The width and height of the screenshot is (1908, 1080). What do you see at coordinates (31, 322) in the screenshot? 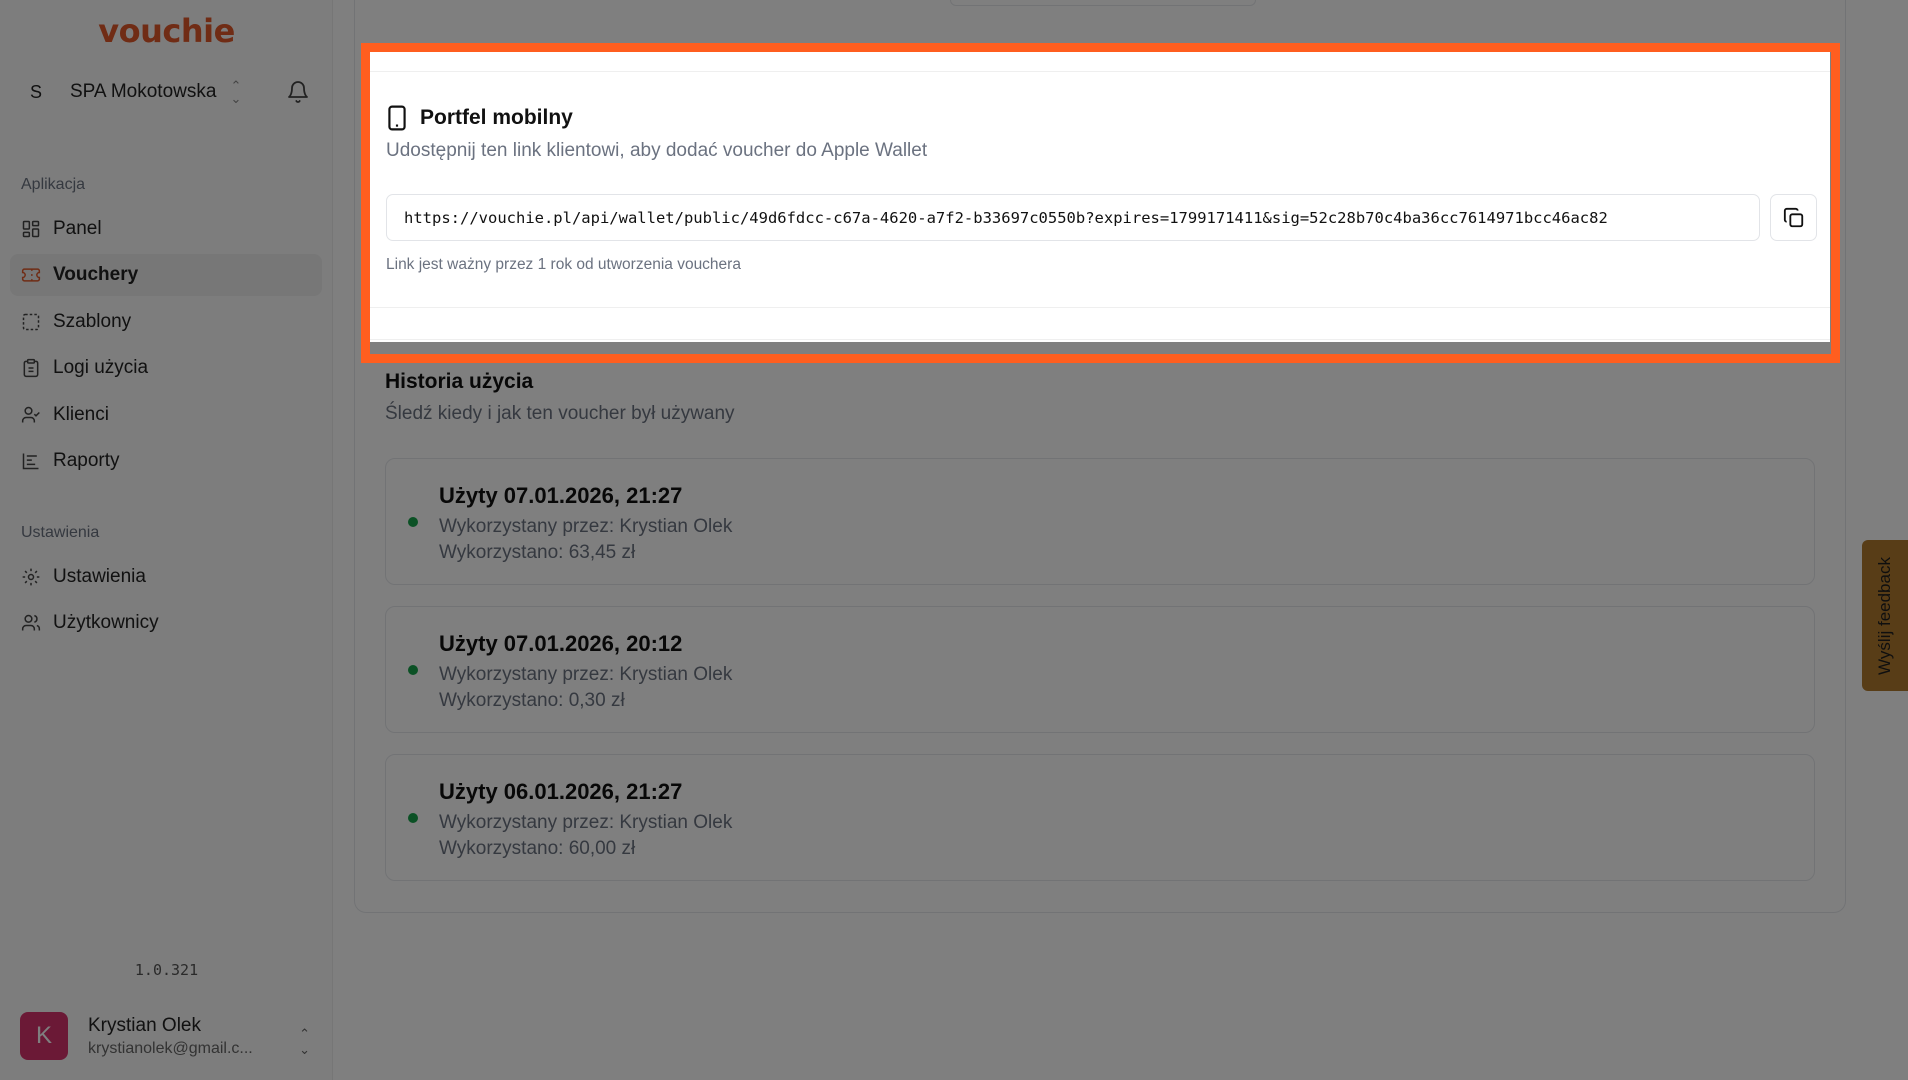
I see `template-icon` at bounding box center [31, 322].